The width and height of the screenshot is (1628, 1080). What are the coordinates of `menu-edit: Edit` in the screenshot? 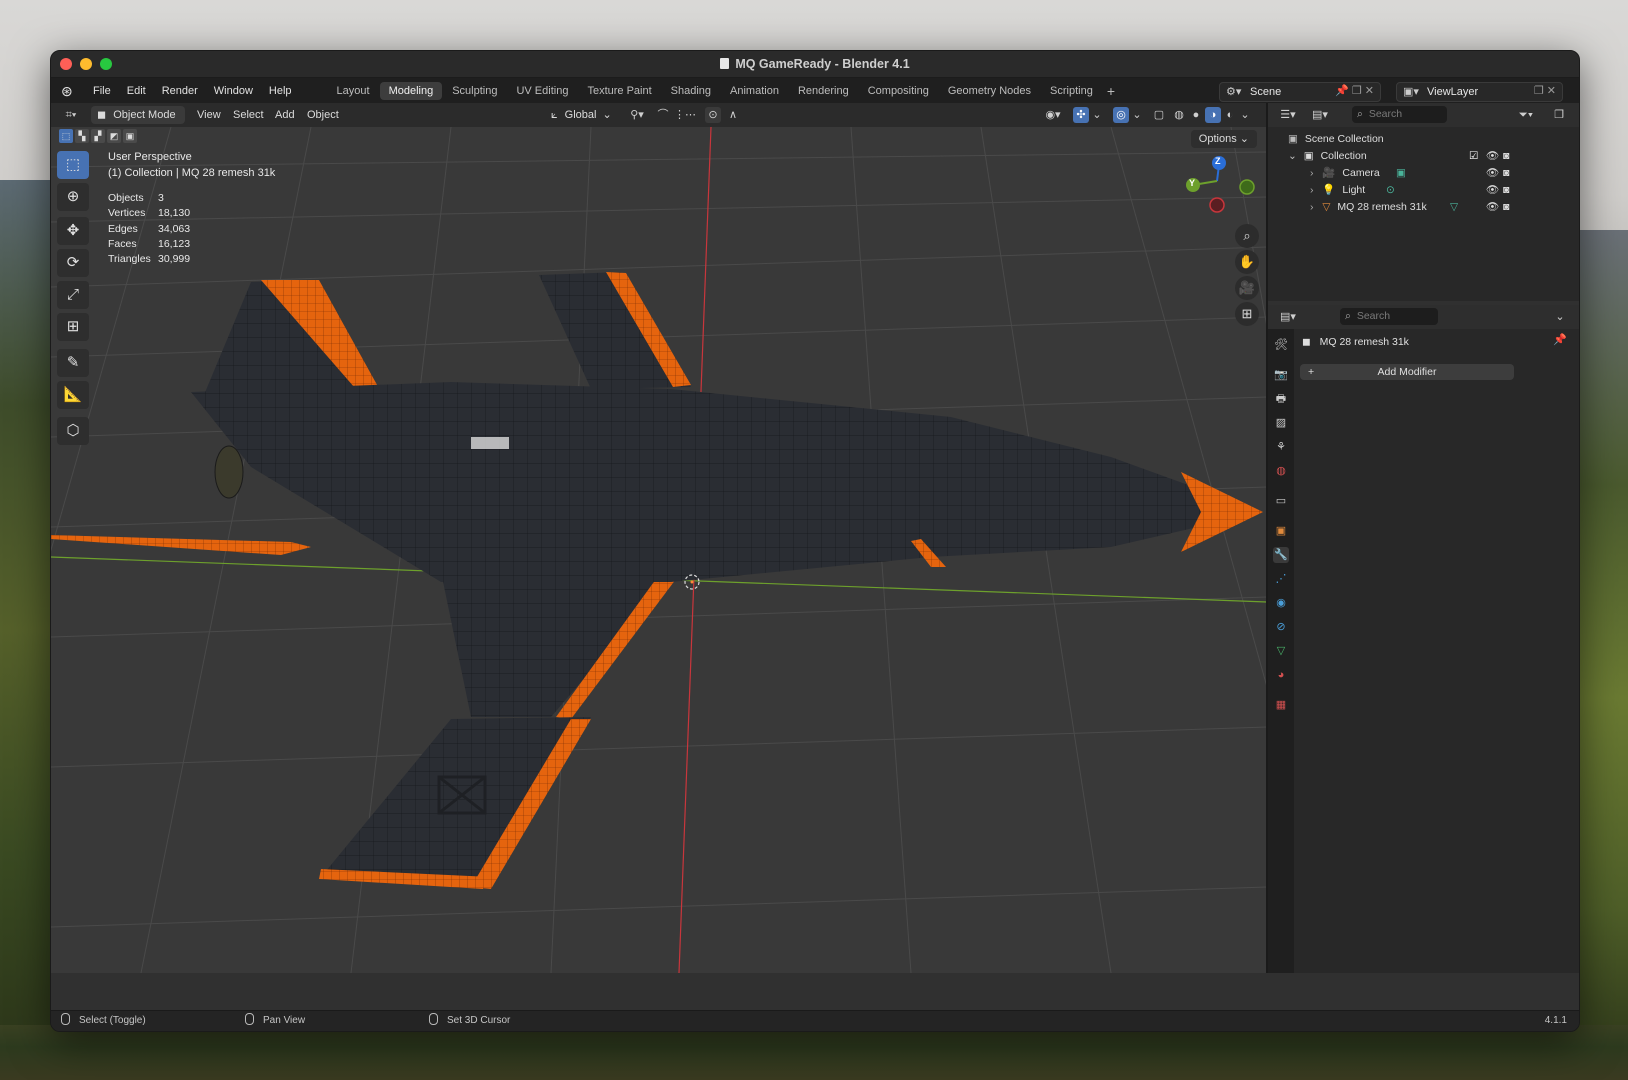 It's located at (136, 91).